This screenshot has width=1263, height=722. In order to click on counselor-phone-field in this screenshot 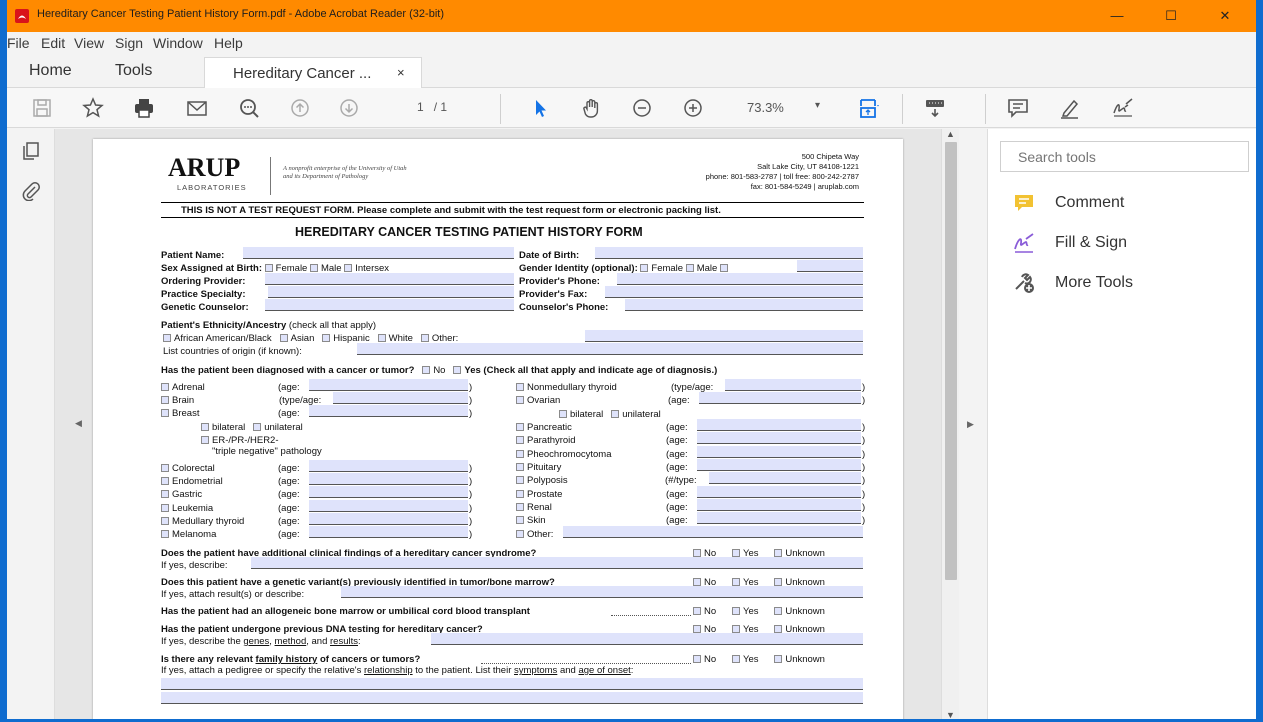, I will do `click(744, 305)`.